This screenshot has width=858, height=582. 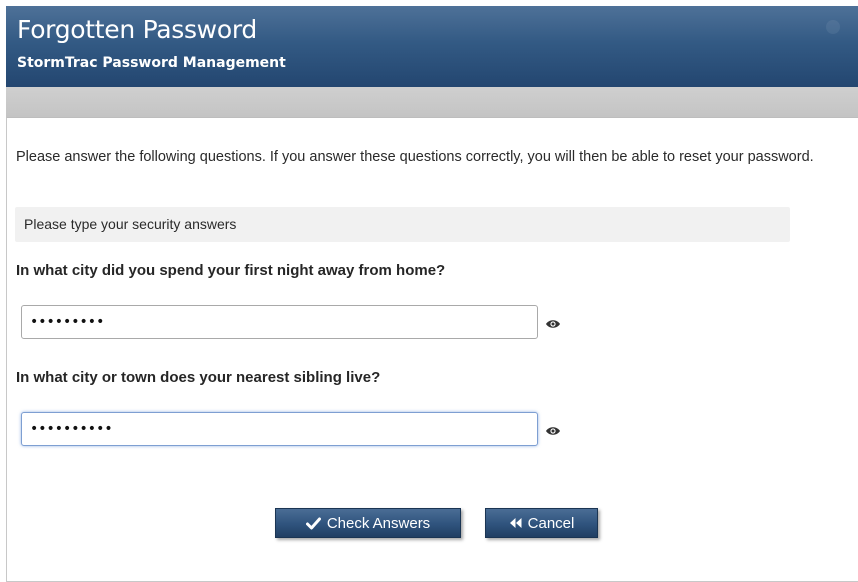 I want to click on check-answers-label: Check Answers, so click(x=378, y=523).